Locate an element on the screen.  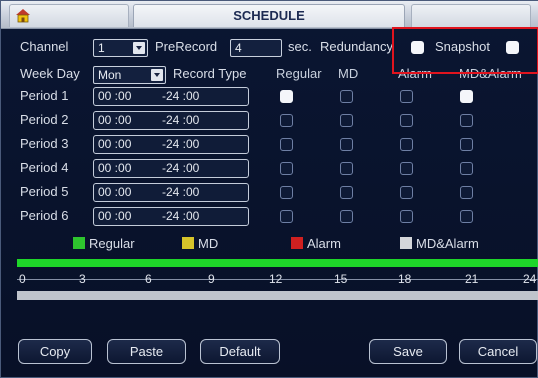
weekday-select: Mon is located at coordinates (129, 75).